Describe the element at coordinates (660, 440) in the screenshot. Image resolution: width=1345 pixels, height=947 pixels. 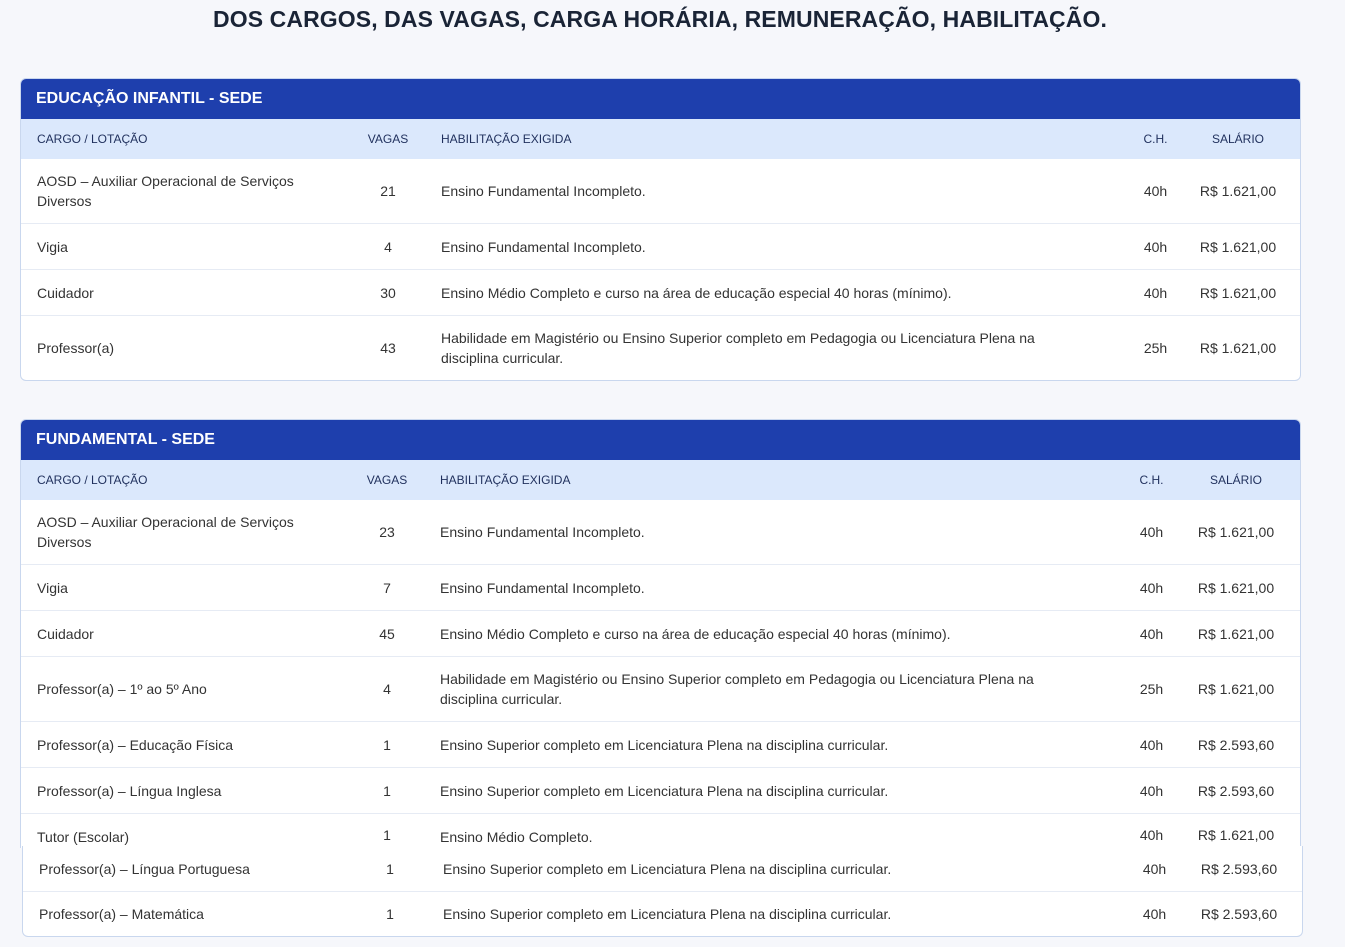
I see `section-title: FUNDAMENTAL - SEDE` at that location.